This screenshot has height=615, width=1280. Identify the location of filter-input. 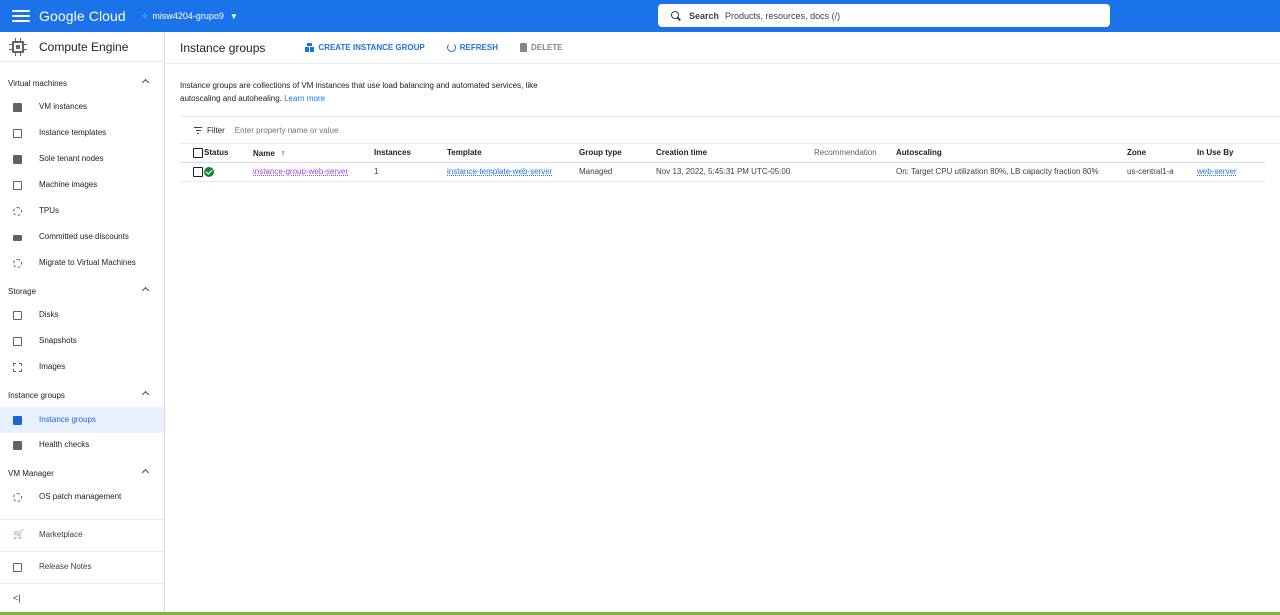
(384, 130).